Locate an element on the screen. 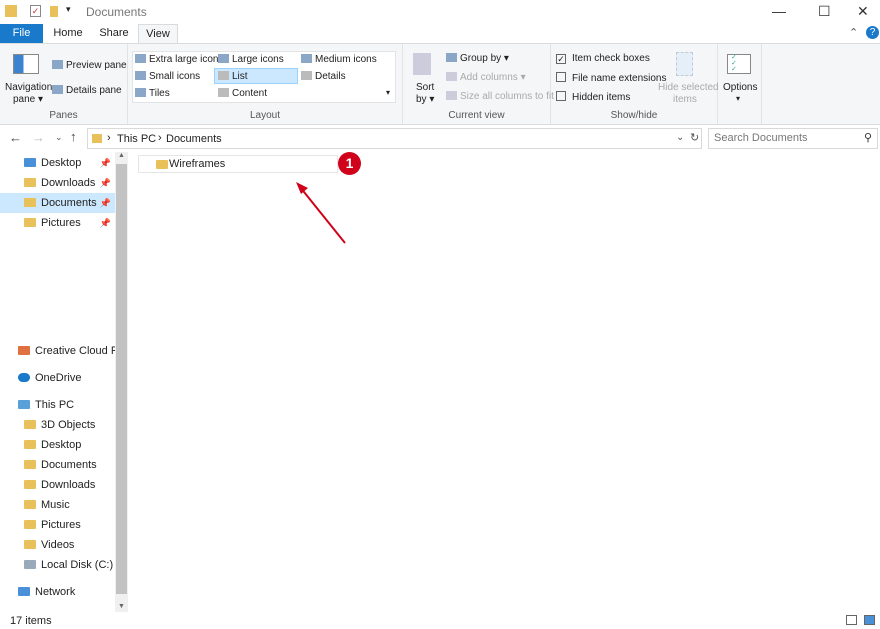  layout-details: Details is located at coordinates (323, 76).